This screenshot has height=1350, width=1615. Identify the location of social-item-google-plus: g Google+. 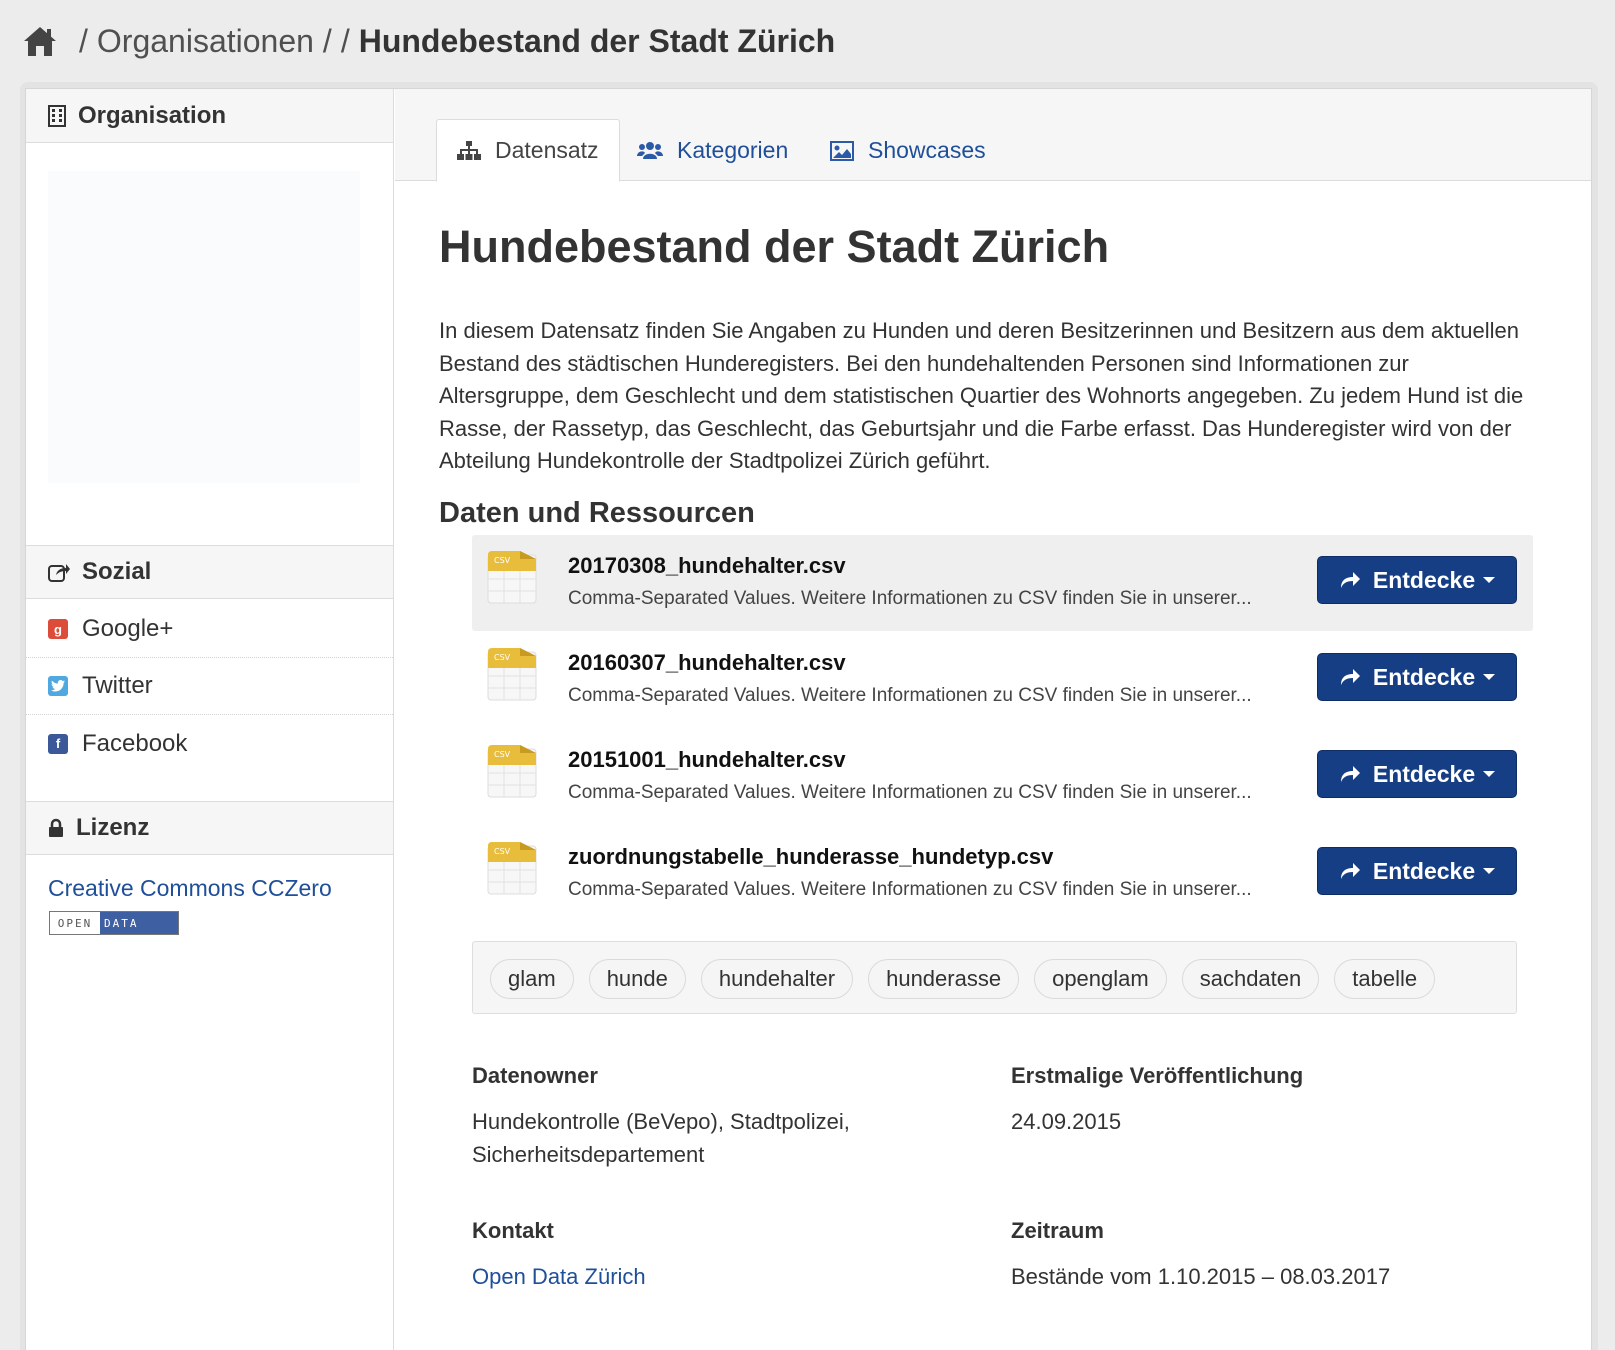
(209, 629).